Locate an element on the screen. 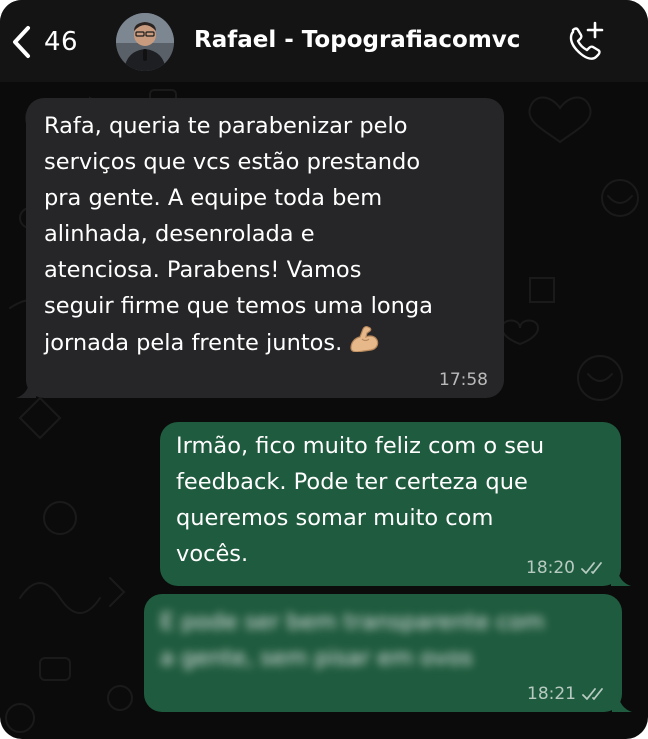  message-meta: 17:58 is located at coordinates (463, 380).